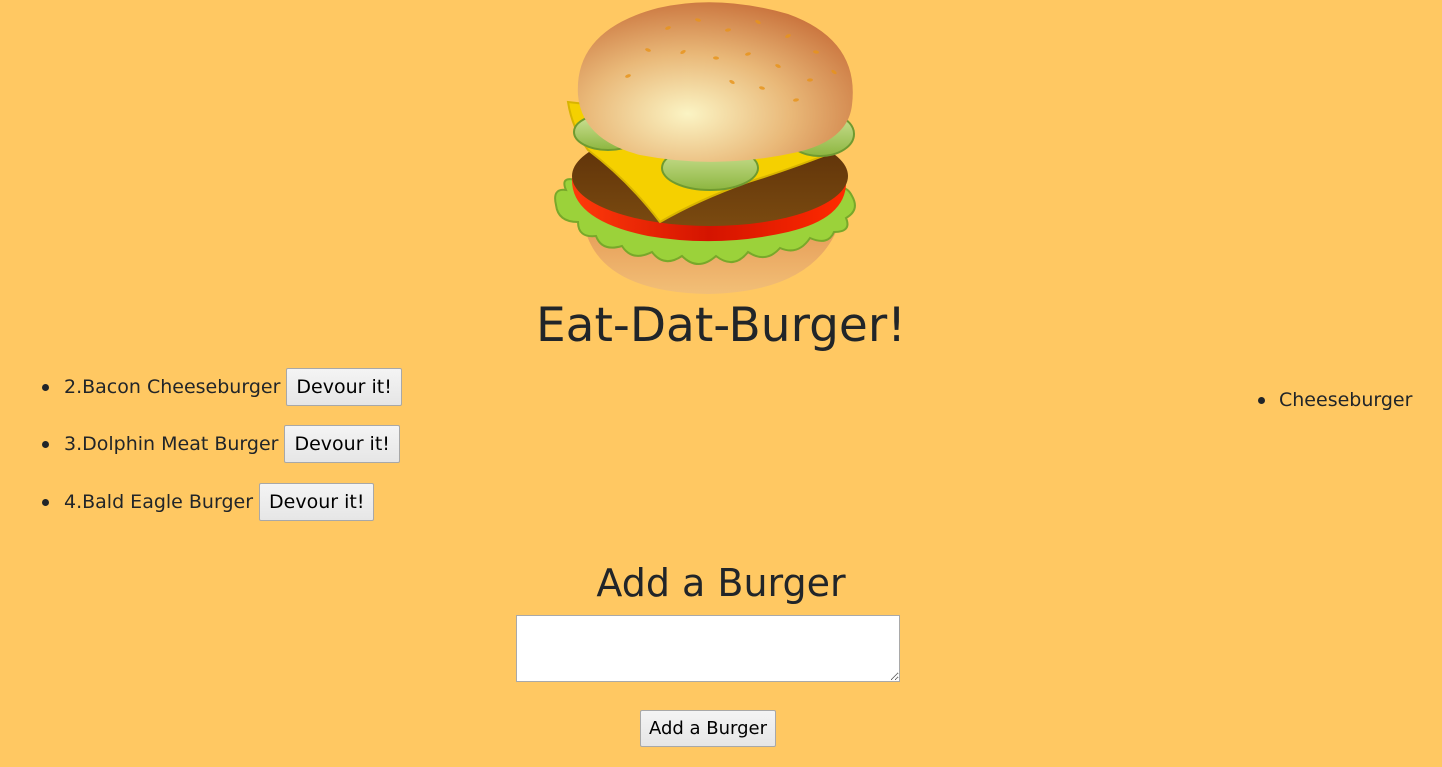 This screenshot has width=1442, height=767. Describe the element at coordinates (1346, 400) in the screenshot. I see `devoured-burger-name: Cheeseburger` at that location.